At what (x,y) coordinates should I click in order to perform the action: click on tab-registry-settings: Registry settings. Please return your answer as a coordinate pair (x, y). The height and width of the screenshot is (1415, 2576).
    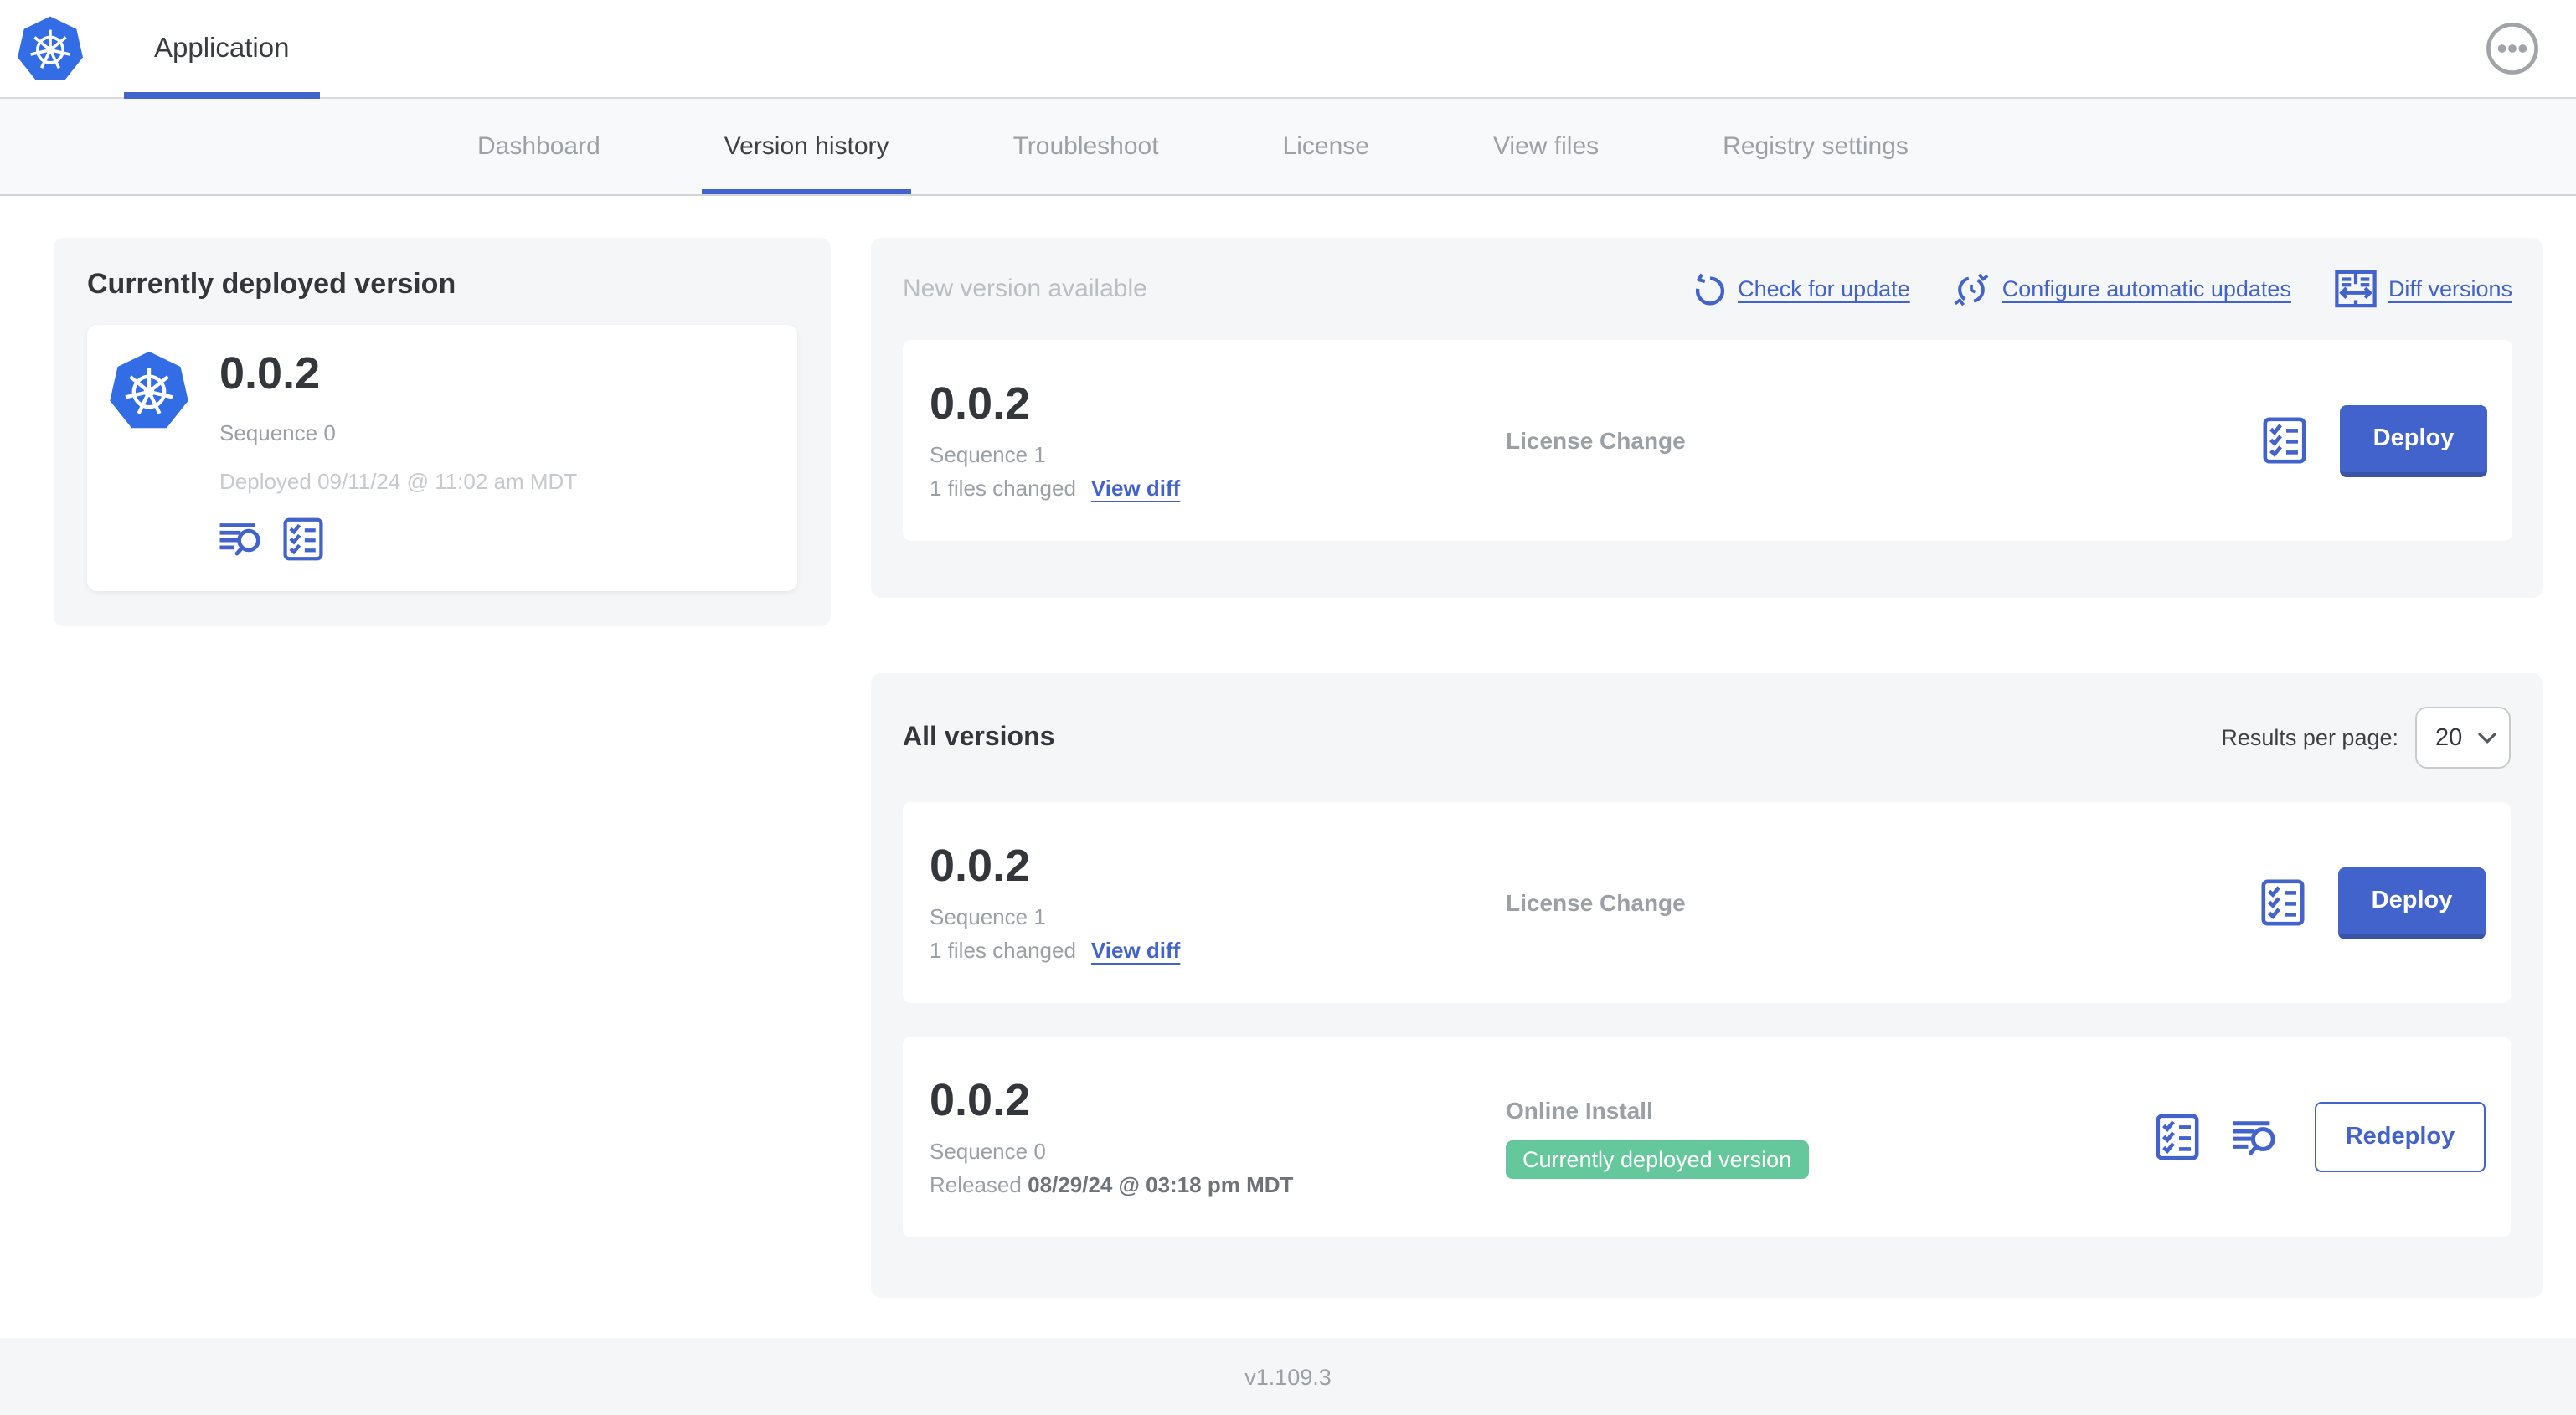
    Looking at the image, I should click on (1815, 146).